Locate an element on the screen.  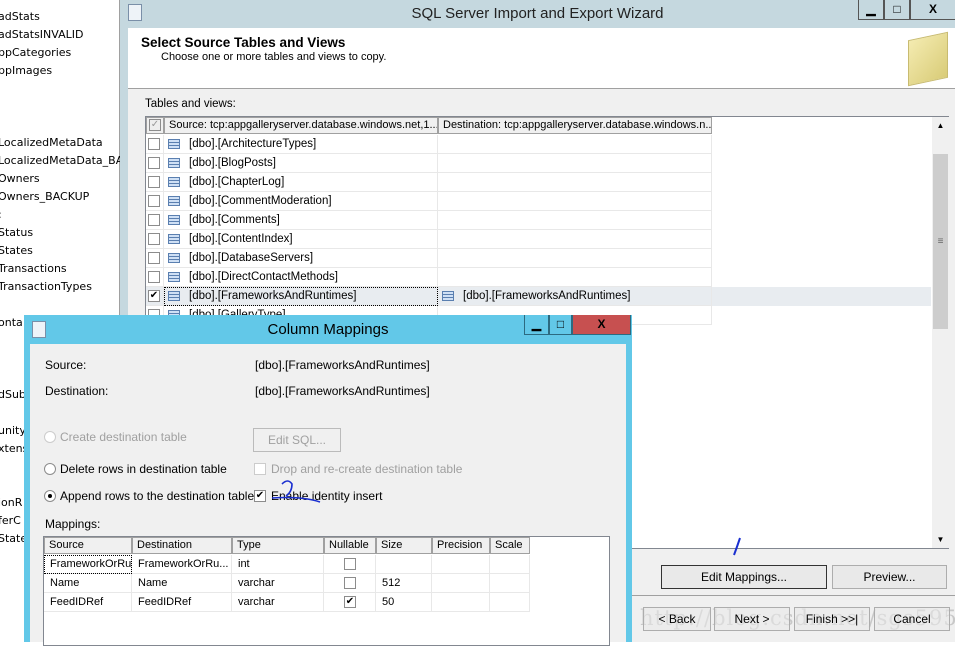
mapping-header-scale: Scale is located at coordinates (510, 545).